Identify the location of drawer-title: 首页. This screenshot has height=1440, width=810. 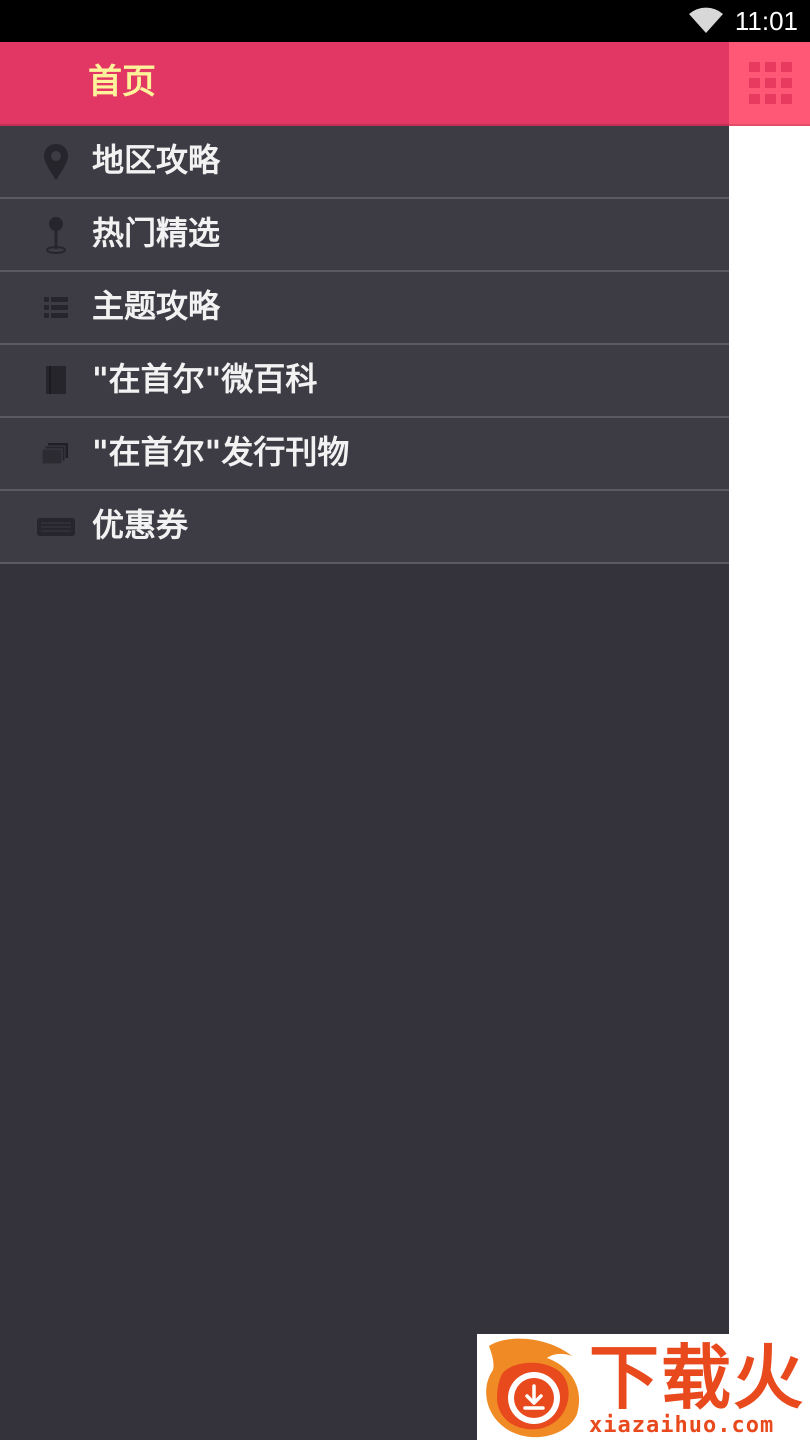
(122, 82).